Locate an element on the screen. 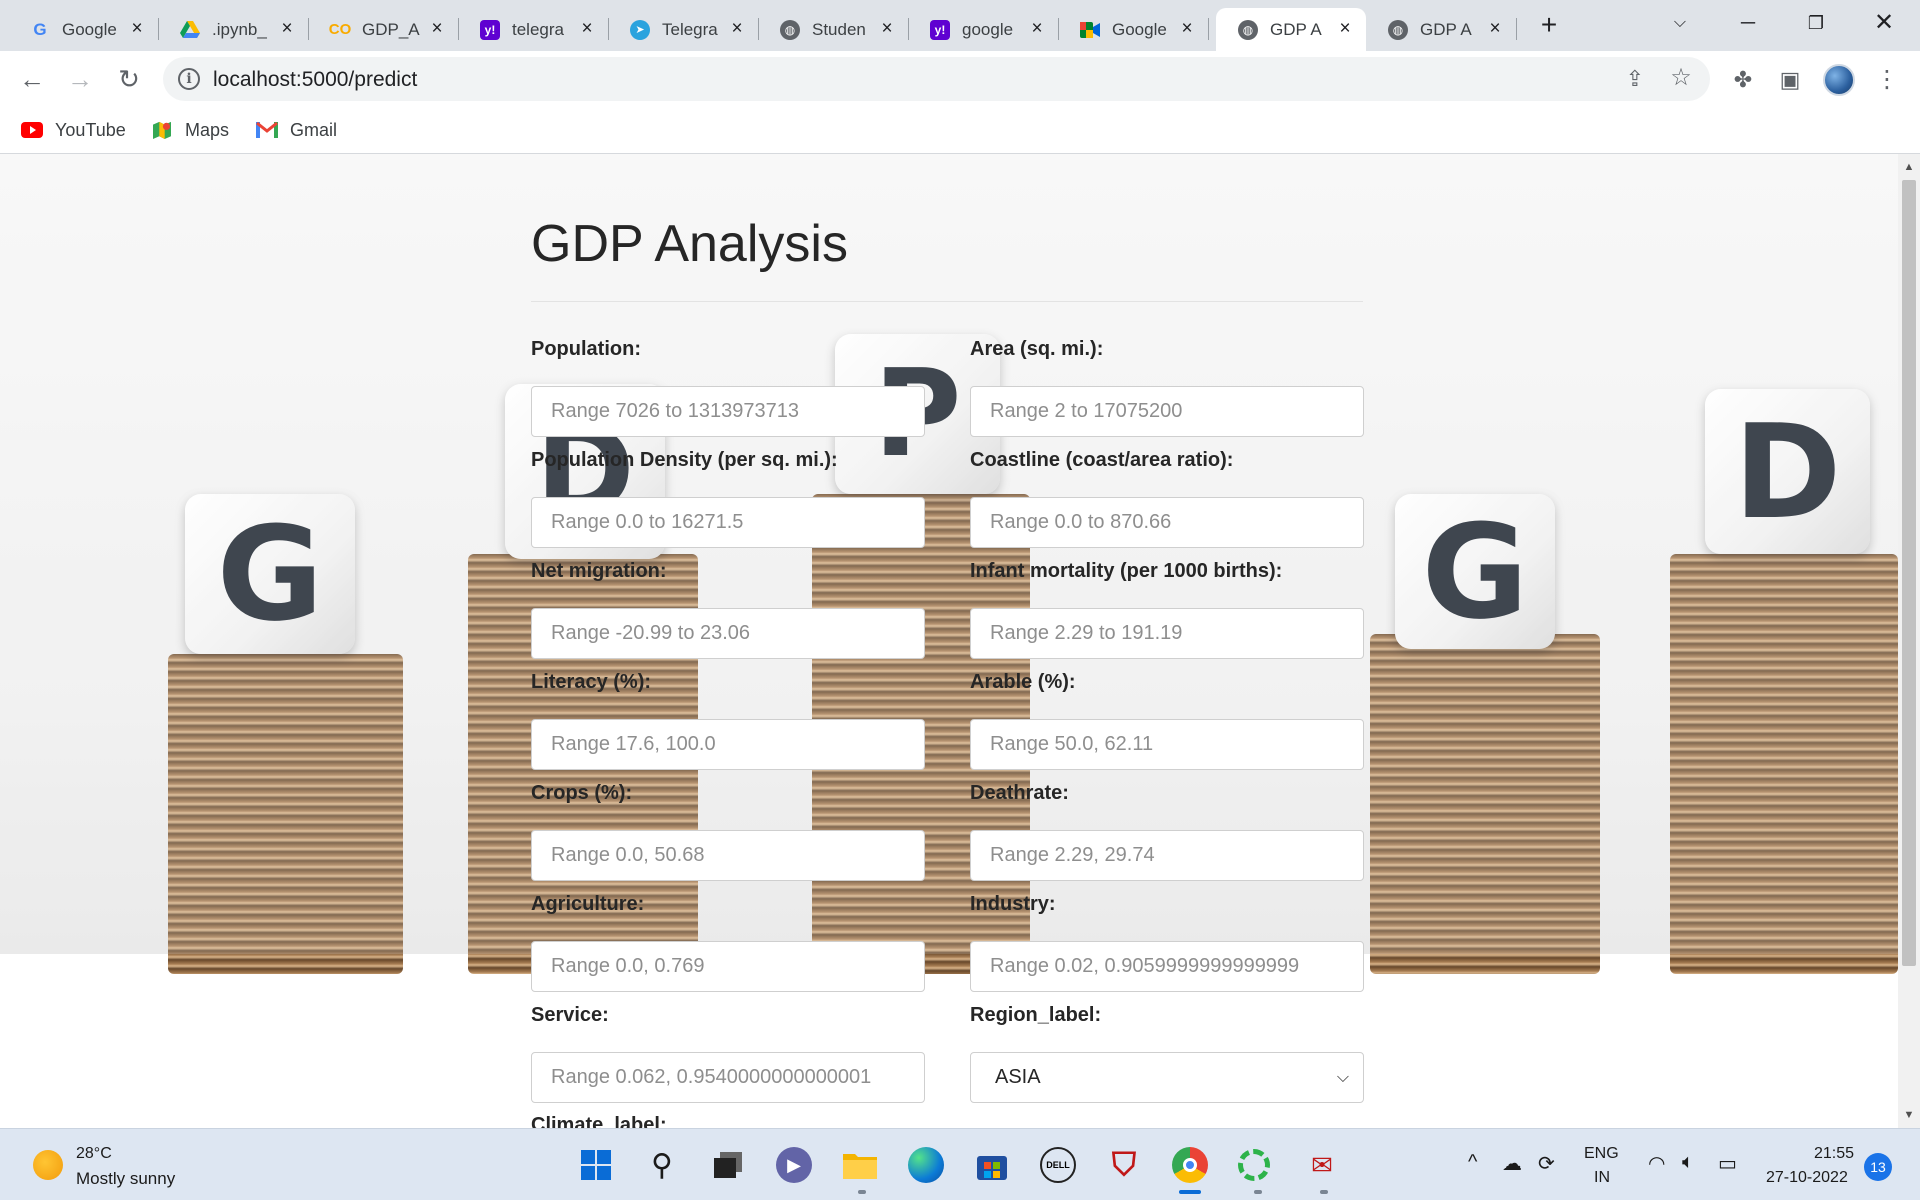 The image size is (1920, 1200). language-indicator: ENG is located at coordinates (1601, 1154).